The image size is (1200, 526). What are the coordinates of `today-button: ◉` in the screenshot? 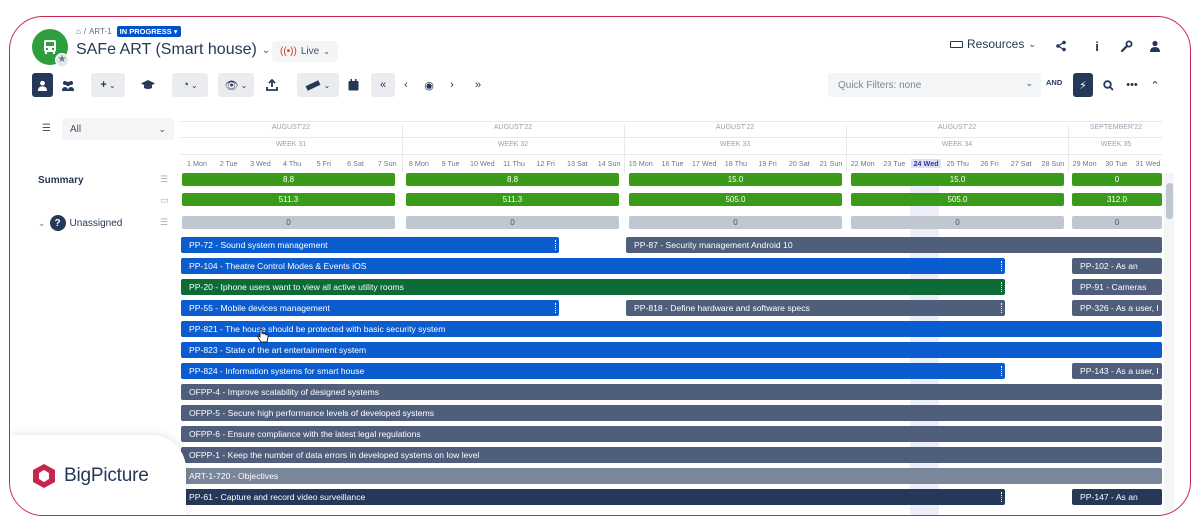 It's located at (429, 85).